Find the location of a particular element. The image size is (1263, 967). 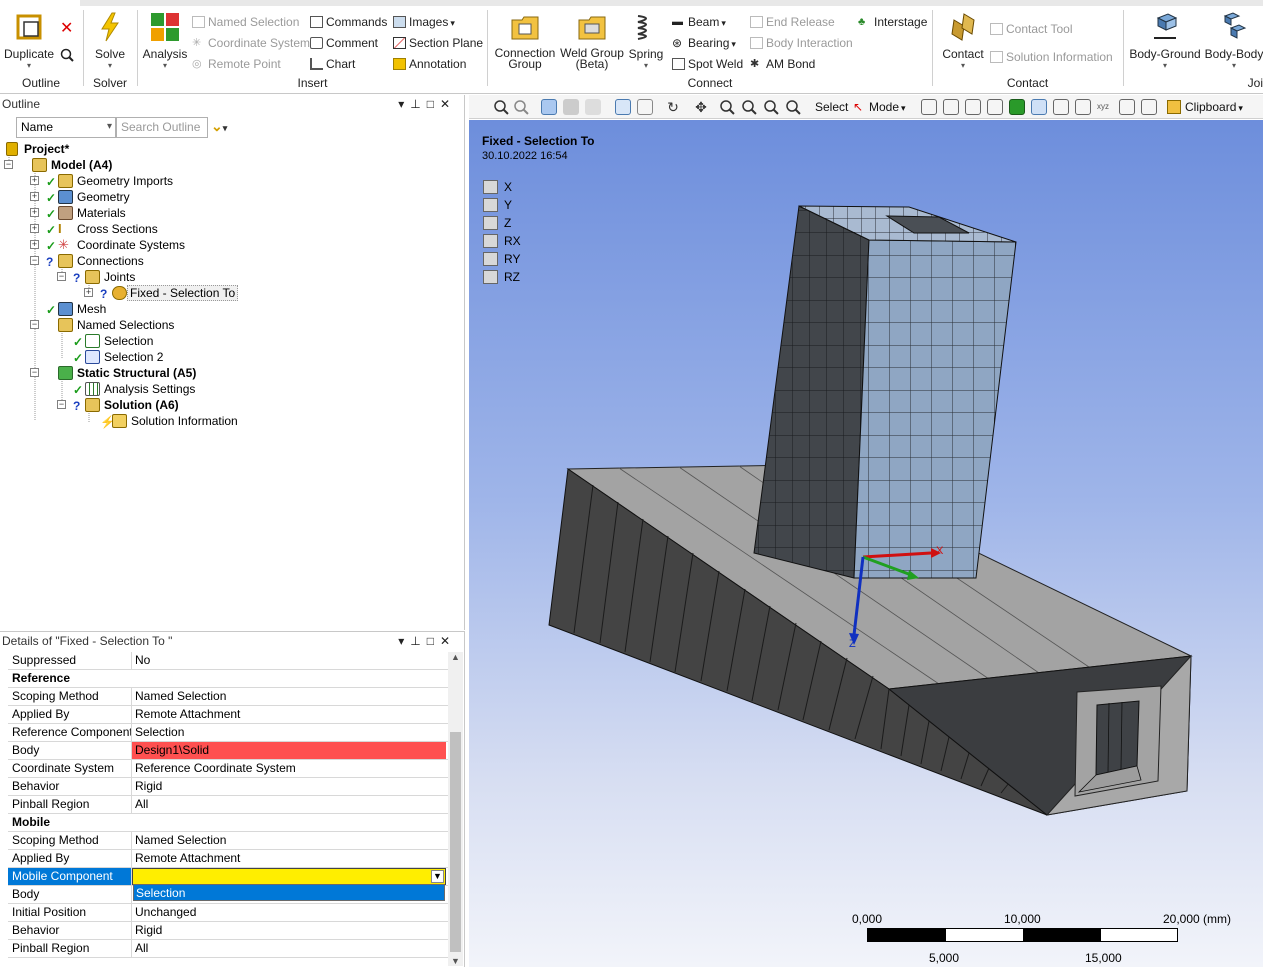

contact-tool-button: Contact Tool is located at coordinates (1031, 29).